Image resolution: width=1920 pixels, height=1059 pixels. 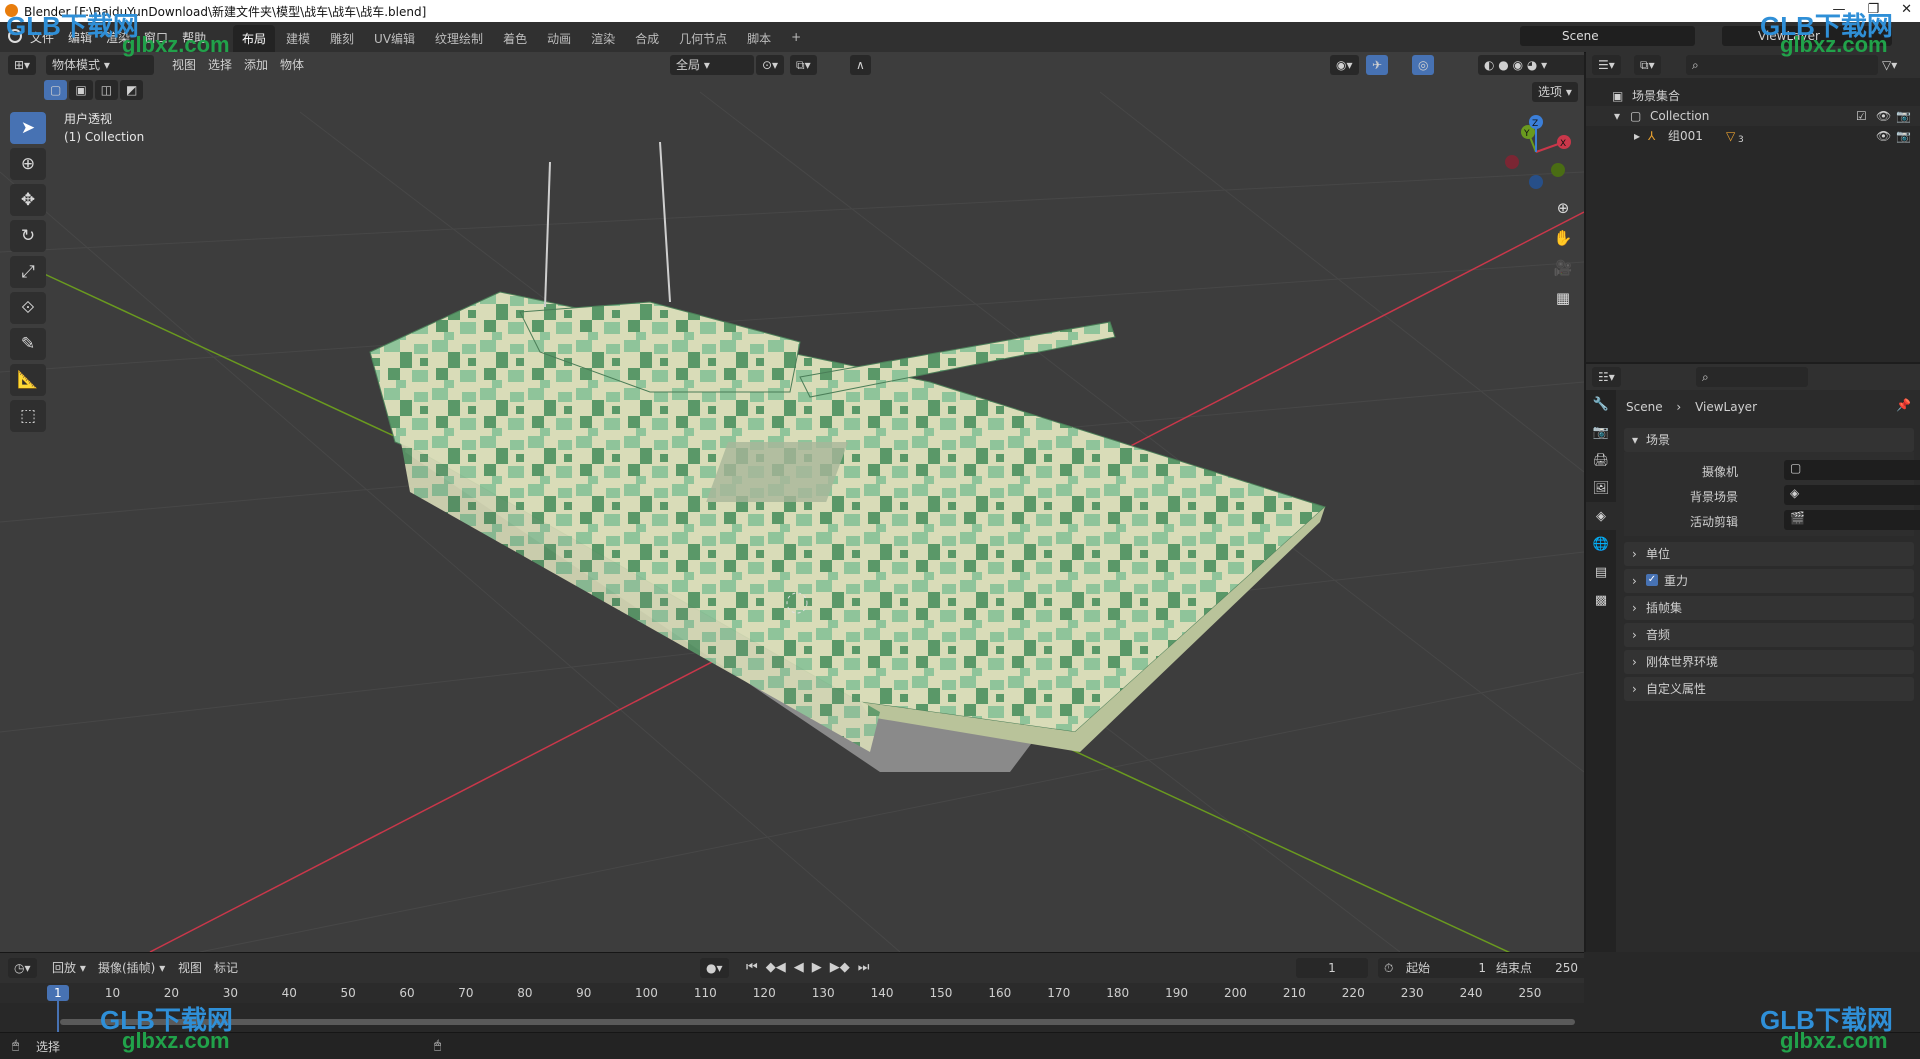 I want to click on background-scene-field: ◈, so click(x=1852, y=495).